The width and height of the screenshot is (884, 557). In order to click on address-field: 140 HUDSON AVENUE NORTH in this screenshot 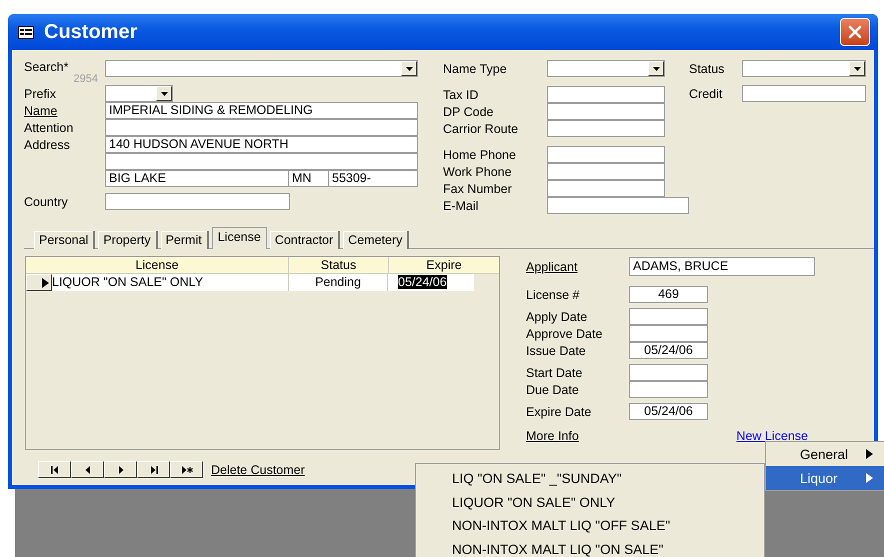, I will do `click(261, 144)`.